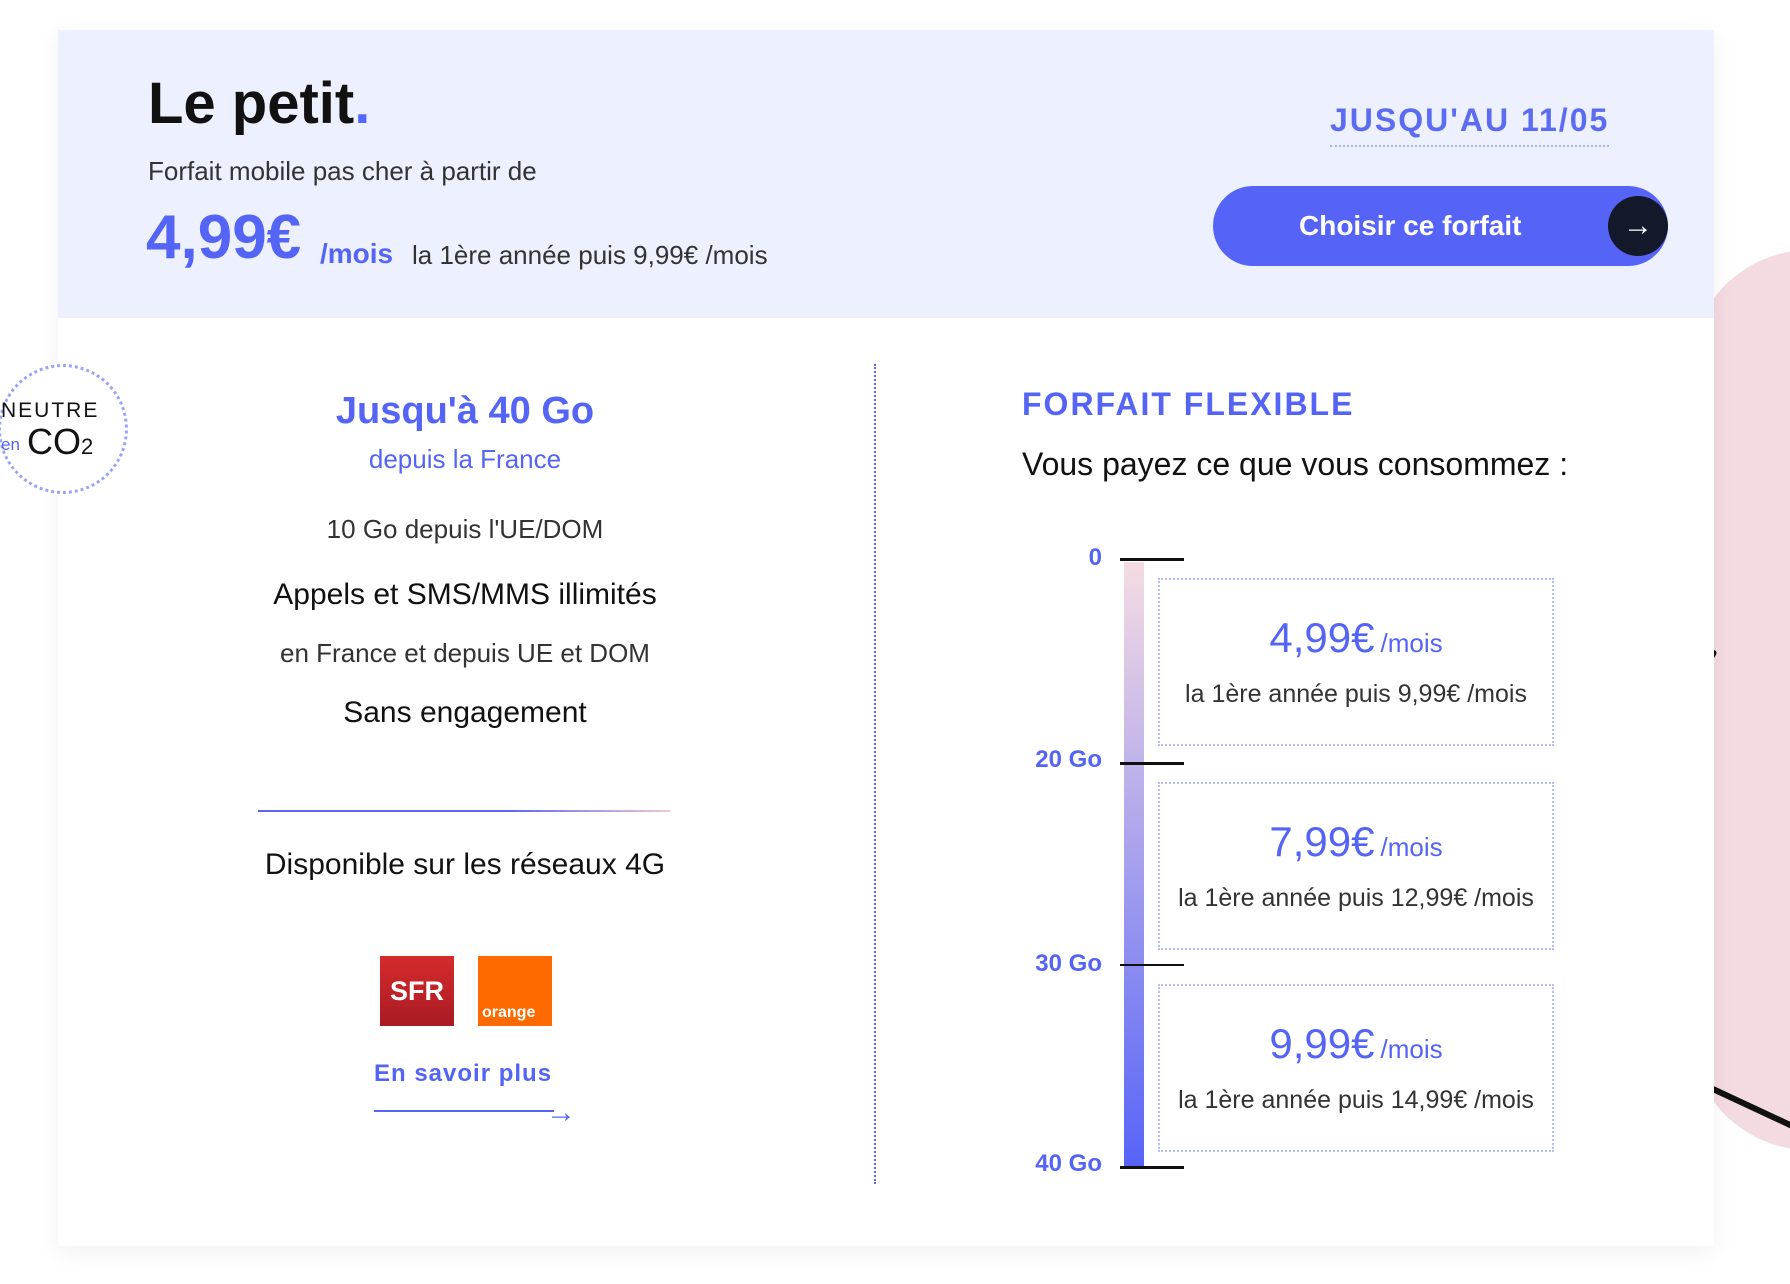  I want to click on choose-plan-button: Choisir ce forfait →, so click(1440, 226).